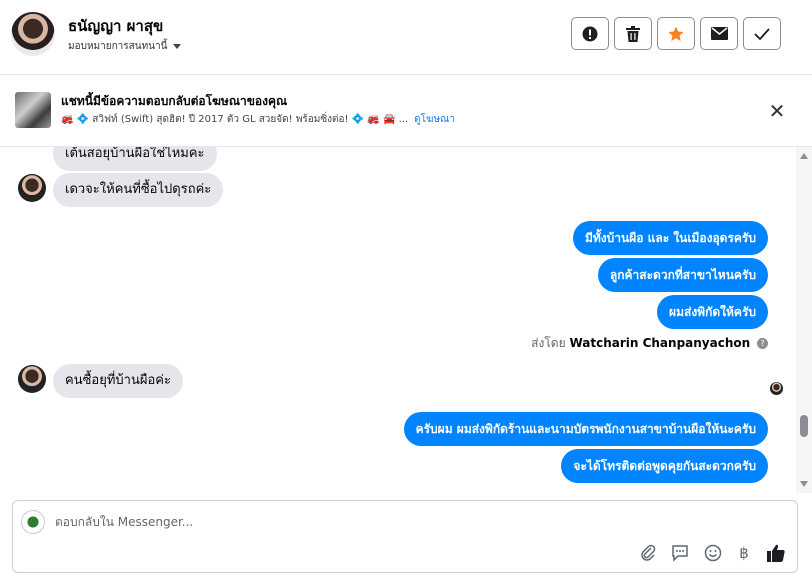  What do you see at coordinates (804, 426) in the screenshot?
I see `scrollbar-thumb` at bounding box center [804, 426].